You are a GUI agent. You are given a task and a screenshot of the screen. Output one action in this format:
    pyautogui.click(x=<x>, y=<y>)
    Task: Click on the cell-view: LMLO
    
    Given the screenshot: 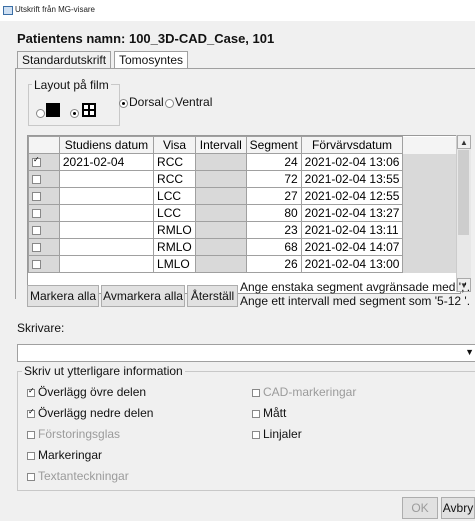 What is the action you would take?
    pyautogui.click(x=174, y=264)
    